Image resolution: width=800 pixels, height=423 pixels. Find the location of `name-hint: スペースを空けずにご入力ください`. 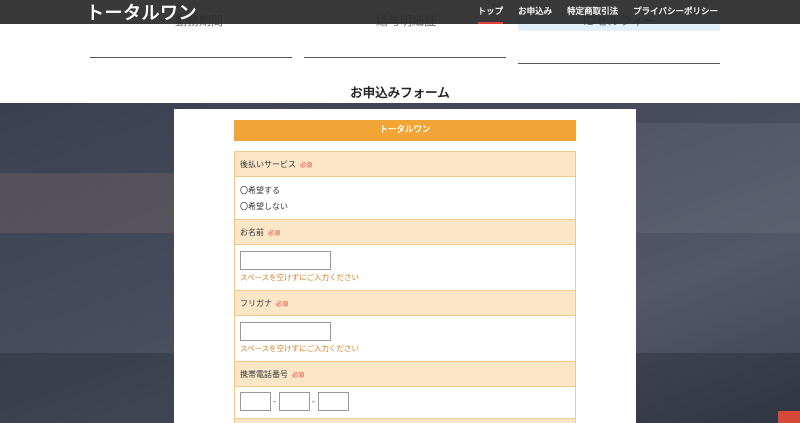

name-hint: スペースを空けずにご入力ください is located at coordinates (299, 277).